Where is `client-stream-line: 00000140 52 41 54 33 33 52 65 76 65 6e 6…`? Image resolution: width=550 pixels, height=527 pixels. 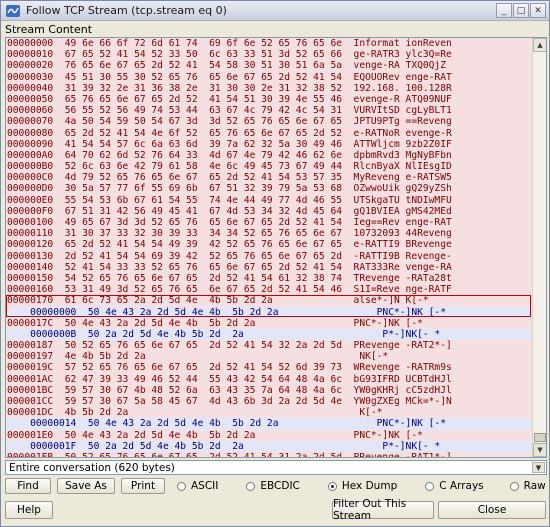
client-stream-line: 00000140 52 41 54 33 33 52 65 76 65 6e 6… is located at coordinates (269, 267).